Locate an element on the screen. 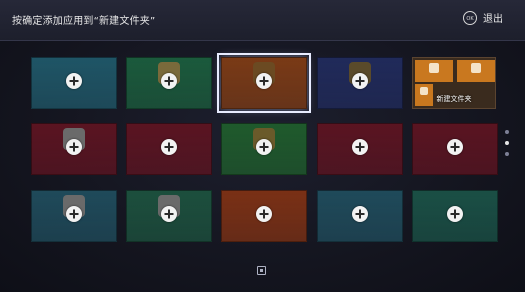 The width and height of the screenshot is (525, 292). menu-key-icon is located at coordinates (261, 270).